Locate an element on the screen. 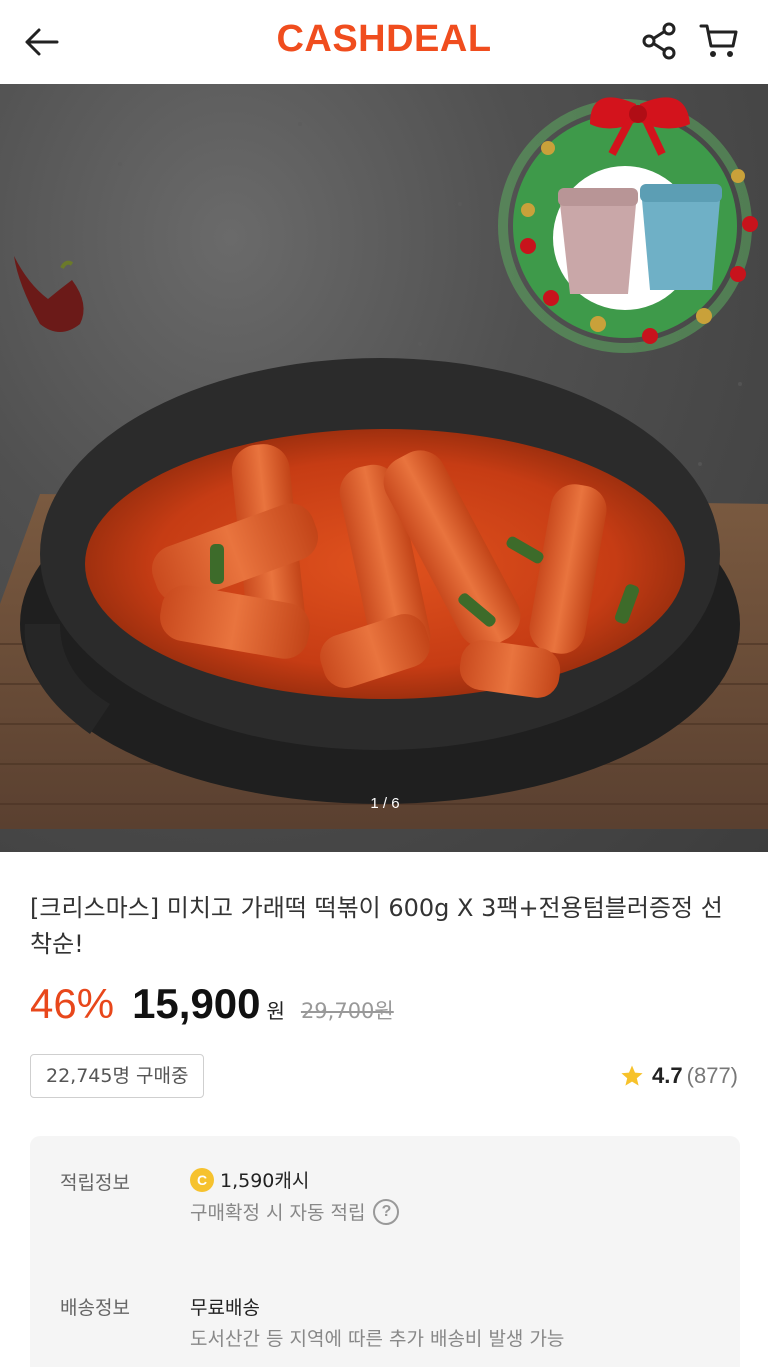 This screenshot has height=1367, width=768. cash-coin-icon: C is located at coordinates (202, 1179).